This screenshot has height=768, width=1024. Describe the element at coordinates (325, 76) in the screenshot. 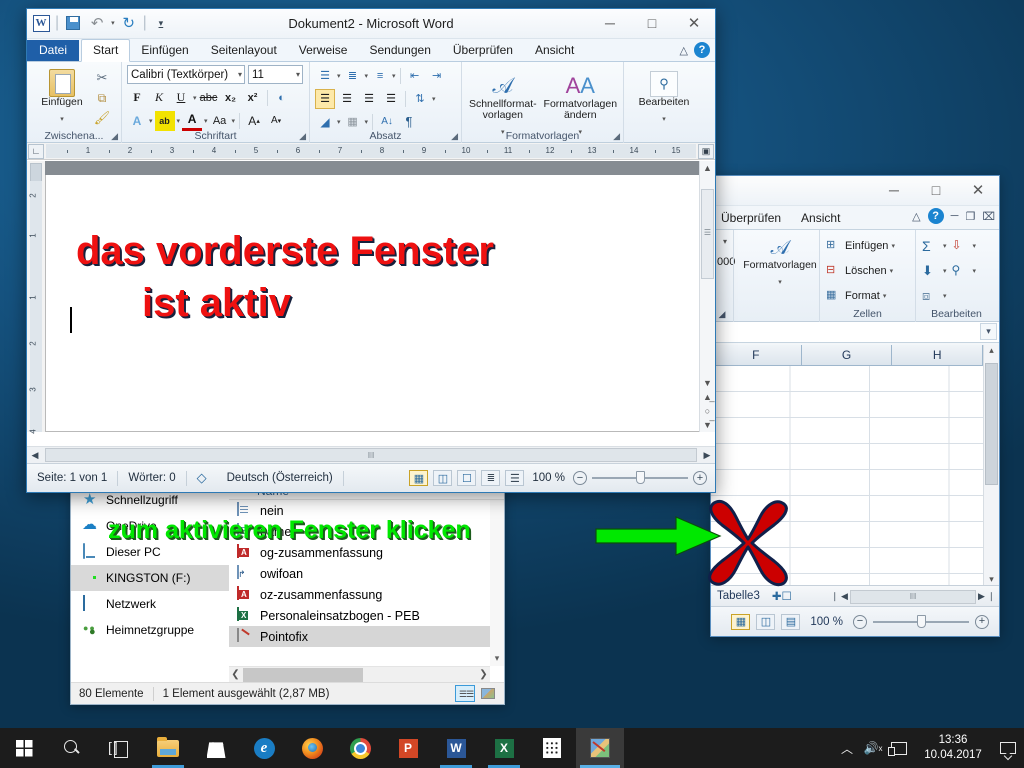

I see `bullets-button: ☰` at that location.